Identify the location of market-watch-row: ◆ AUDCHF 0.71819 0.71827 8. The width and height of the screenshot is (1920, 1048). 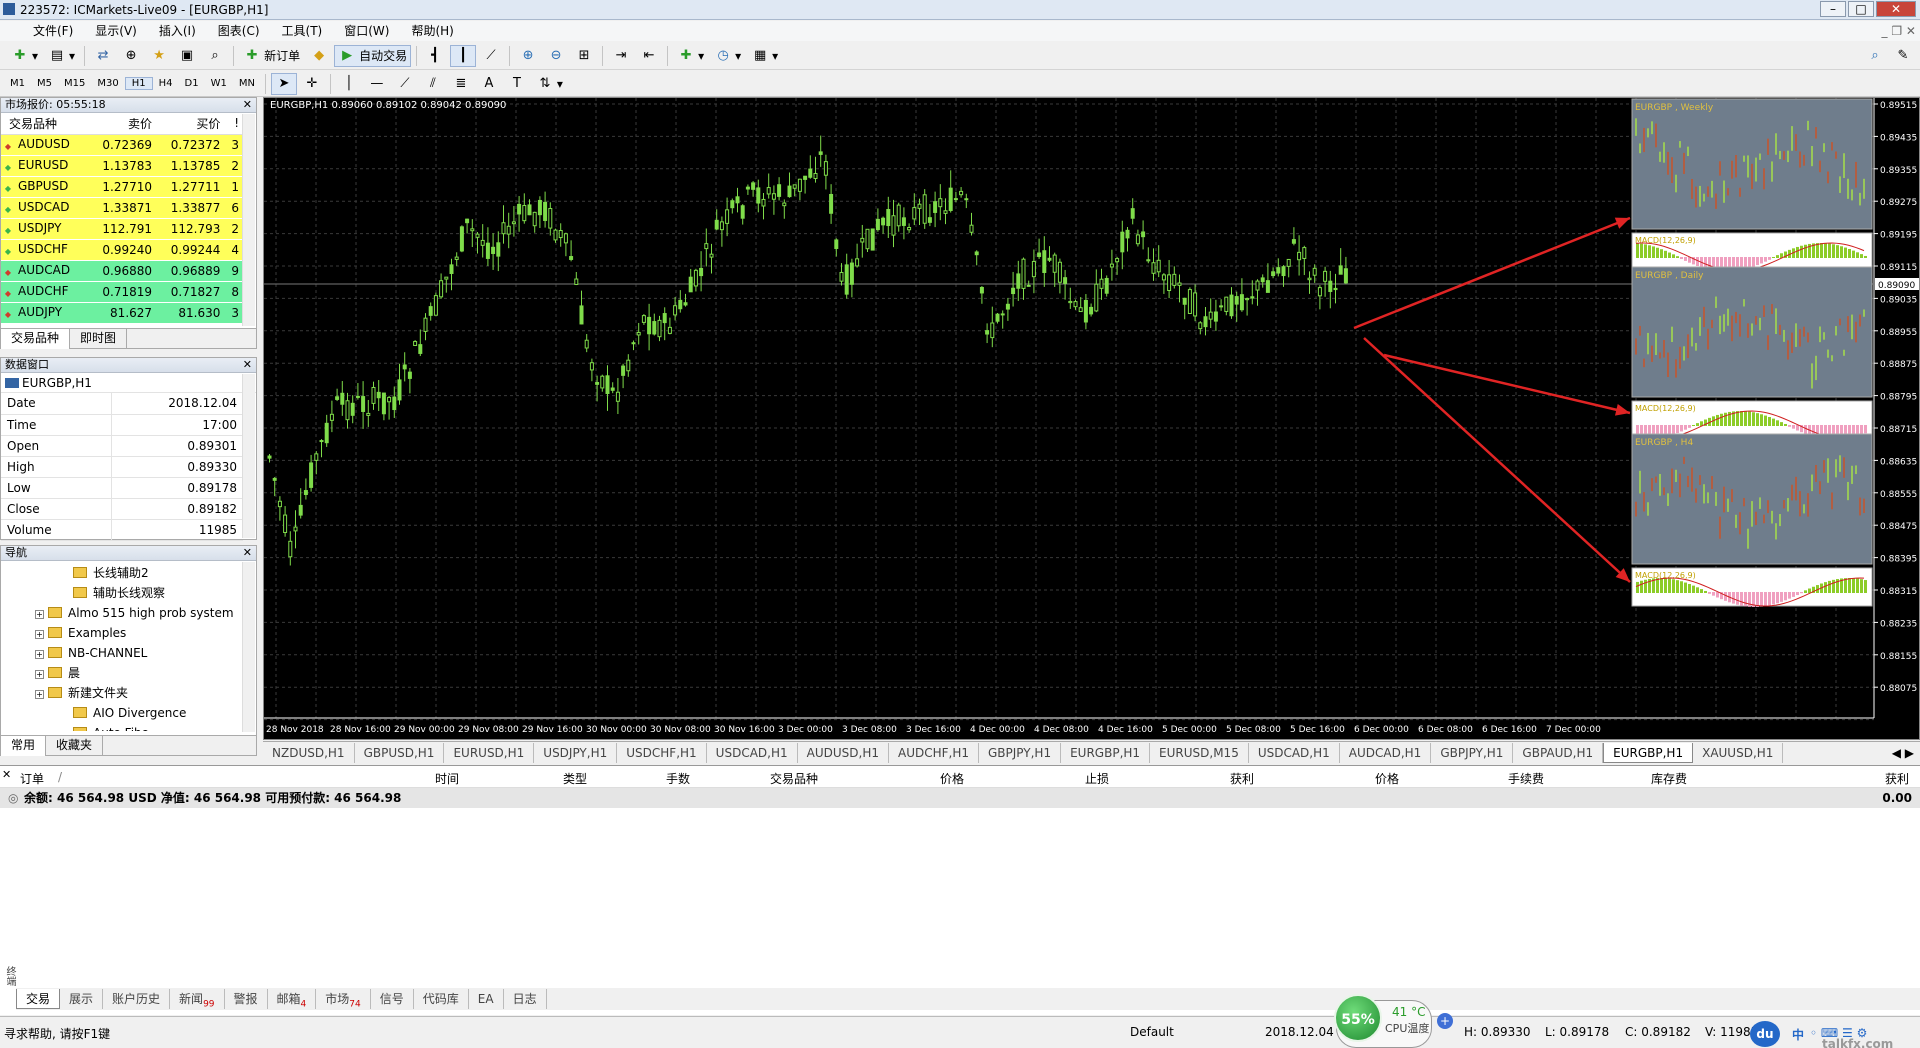
(122, 292).